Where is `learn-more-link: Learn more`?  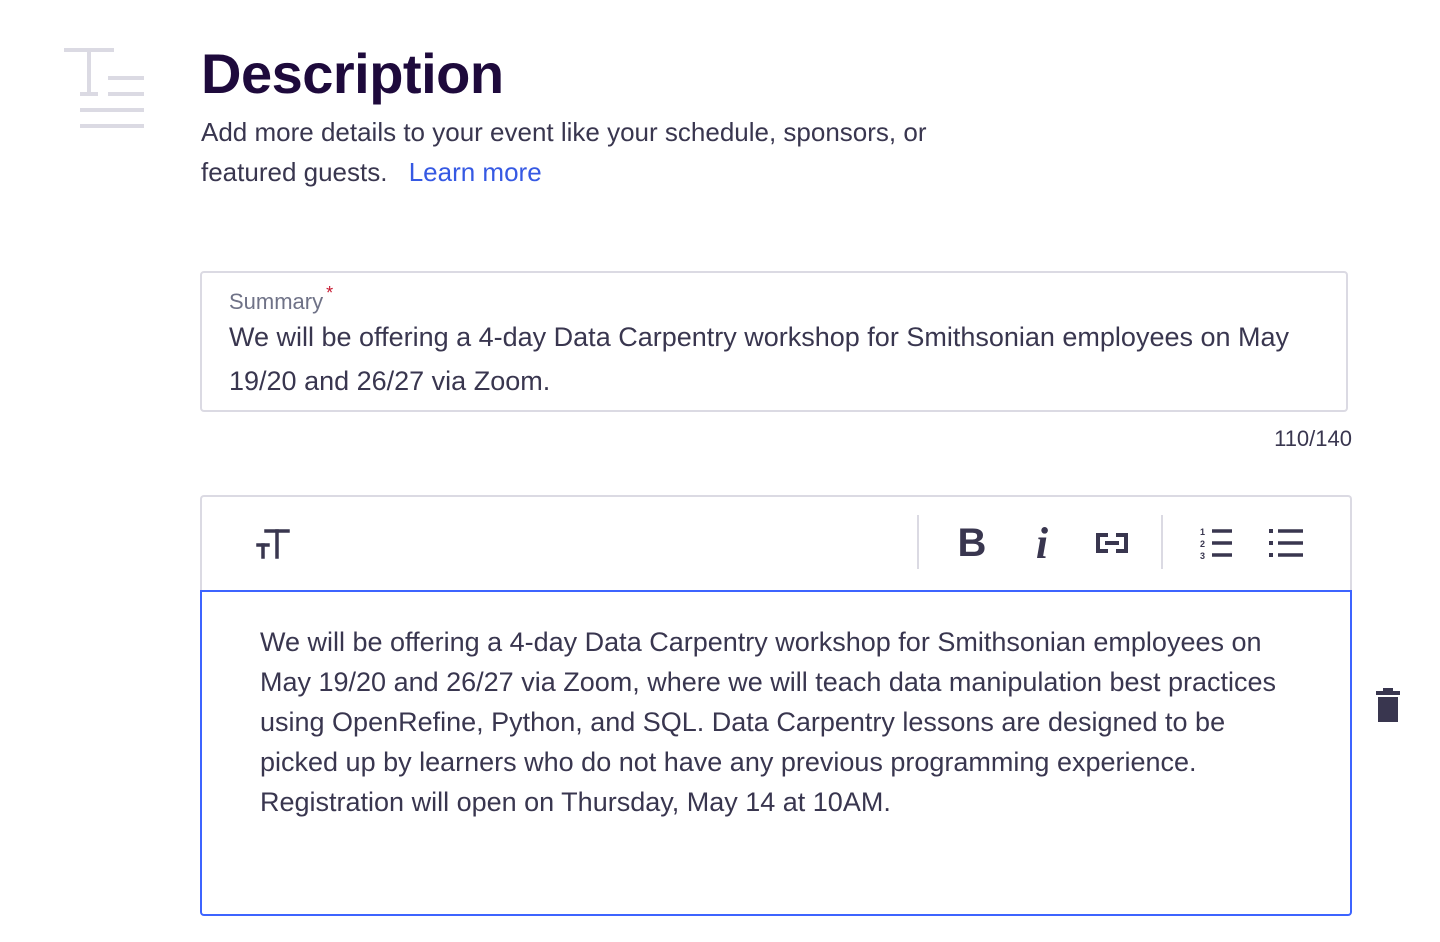
learn-more-link: Learn more is located at coordinates (475, 172).